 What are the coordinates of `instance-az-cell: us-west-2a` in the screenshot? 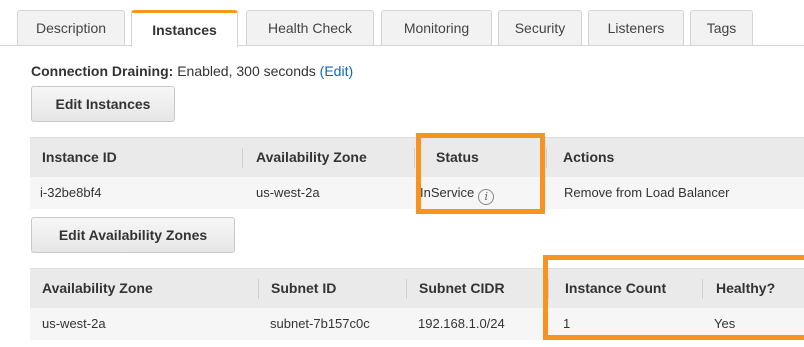 It's located at (288, 192).